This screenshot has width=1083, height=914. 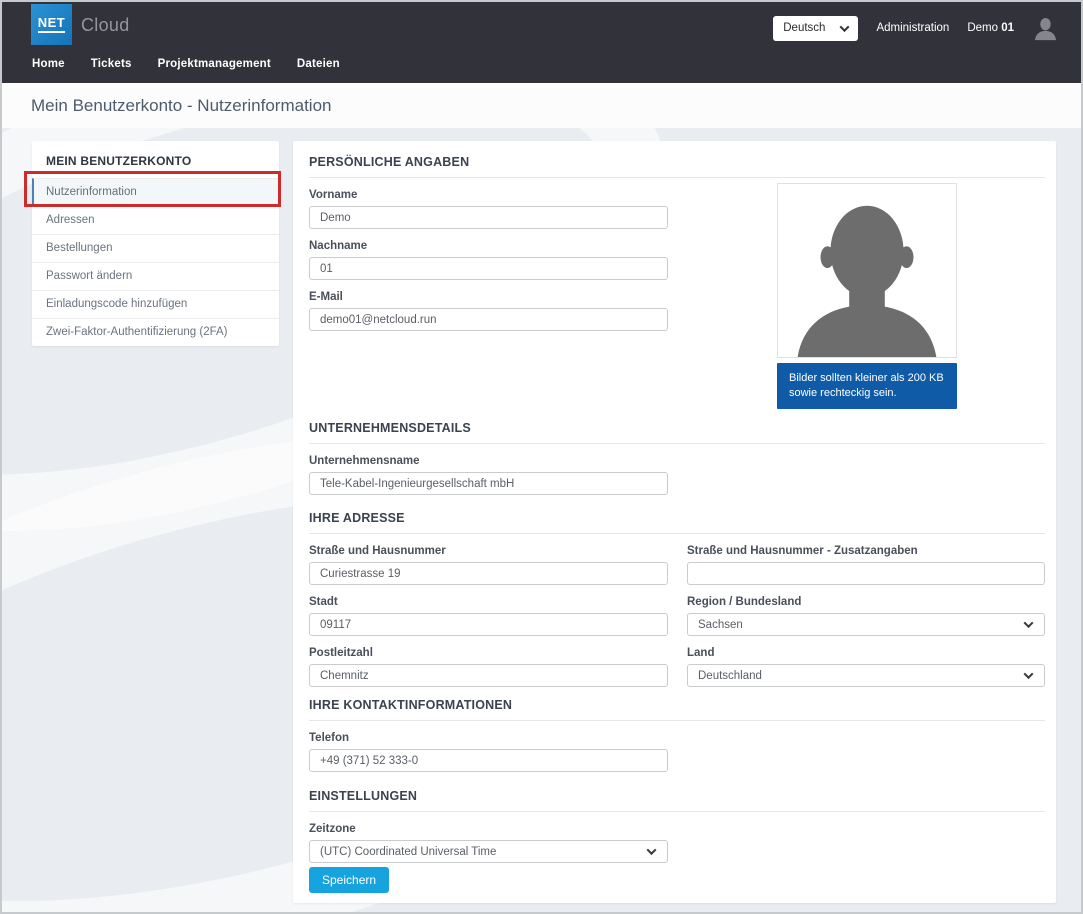 What do you see at coordinates (111, 64) in the screenshot?
I see `nav-item-tickets: Tickets` at bounding box center [111, 64].